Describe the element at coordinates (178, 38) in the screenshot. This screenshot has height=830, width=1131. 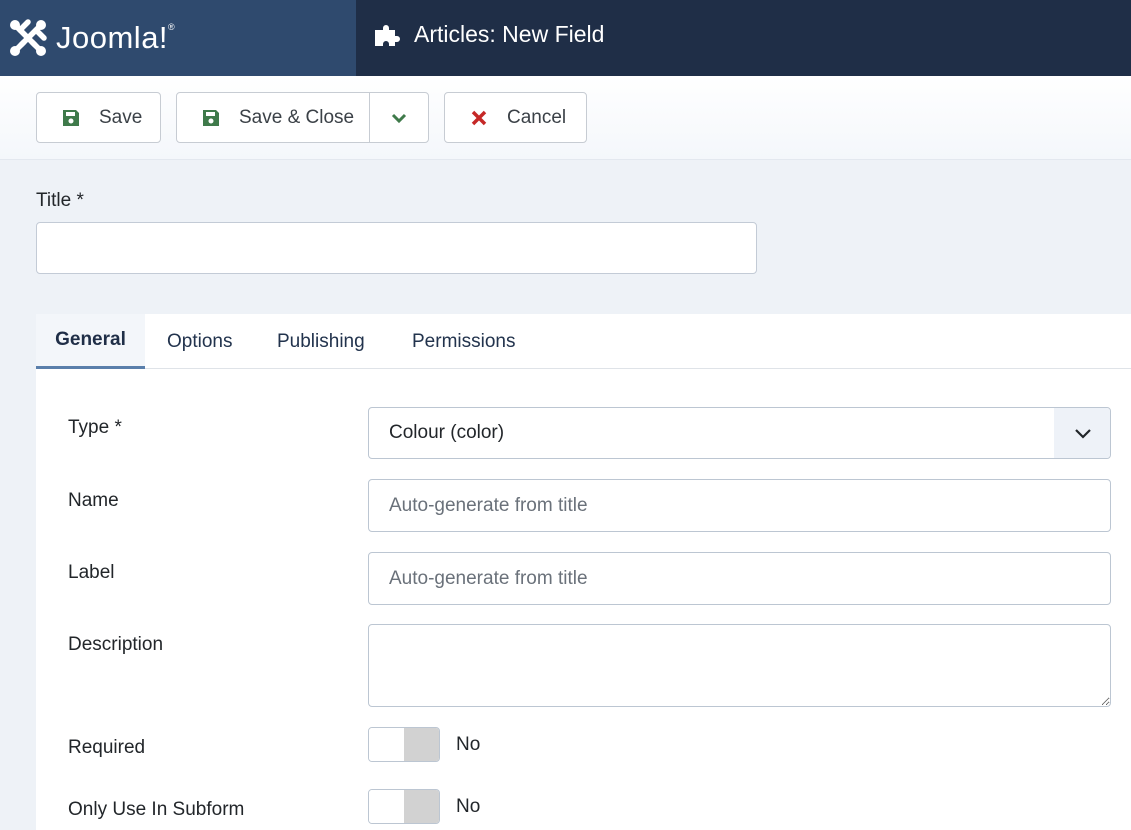
I see `brand: Joomla!®` at that location.